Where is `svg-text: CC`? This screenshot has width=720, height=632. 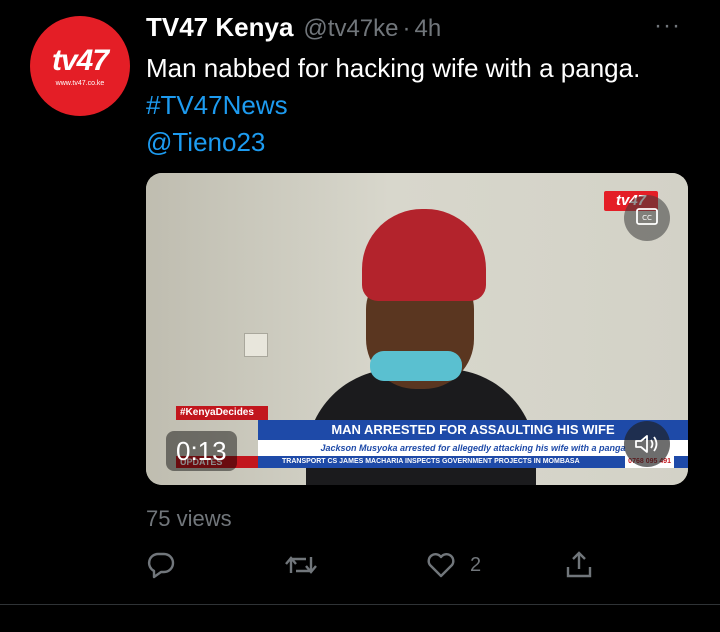 svg-text: CC is located at coordinates (647, 218).